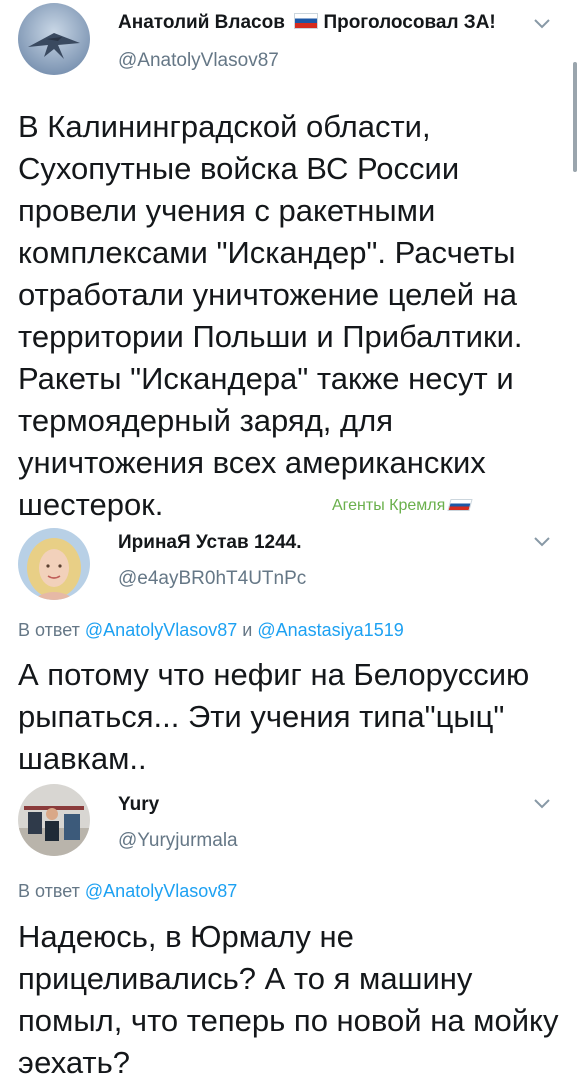 This screenshot has height=1084, width=579. Describe the element at coordinates (178, 841) in the screenshot. I see `author-handle: @Yuryjurmala` at that location.